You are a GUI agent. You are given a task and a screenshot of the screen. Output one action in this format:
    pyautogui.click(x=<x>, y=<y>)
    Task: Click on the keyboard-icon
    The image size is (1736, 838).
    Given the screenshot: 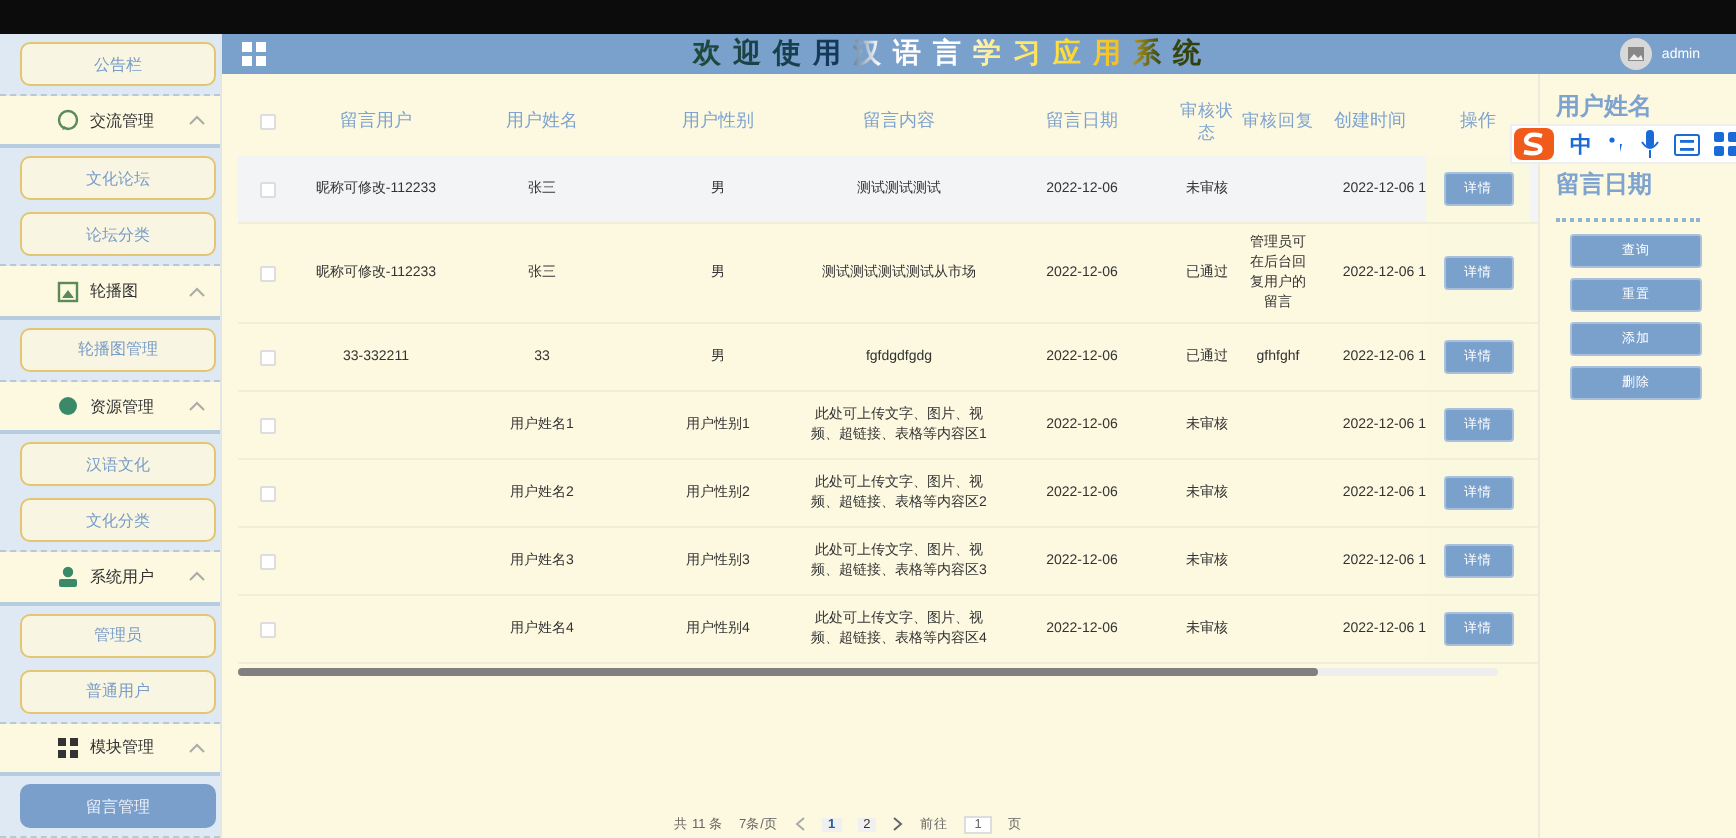 What is the action you would take?
    pyautogui.click(x=1687, y=144)
    